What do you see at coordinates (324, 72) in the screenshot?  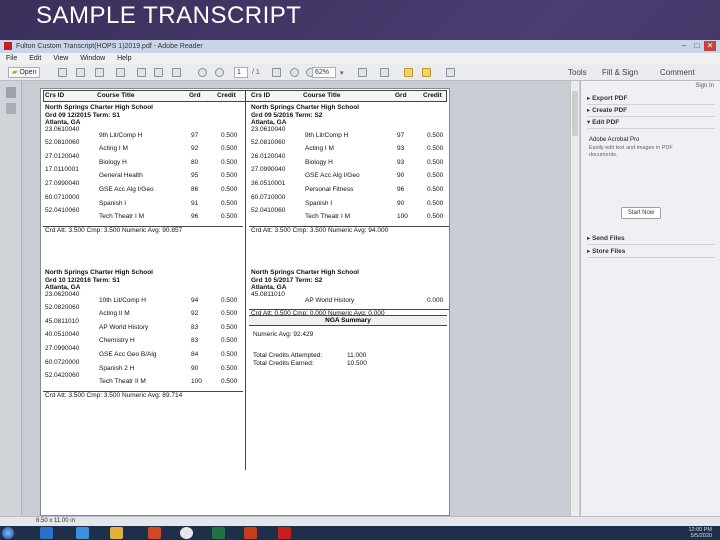 I see `zoom-input: 62%` at bounding box center [324, 72].